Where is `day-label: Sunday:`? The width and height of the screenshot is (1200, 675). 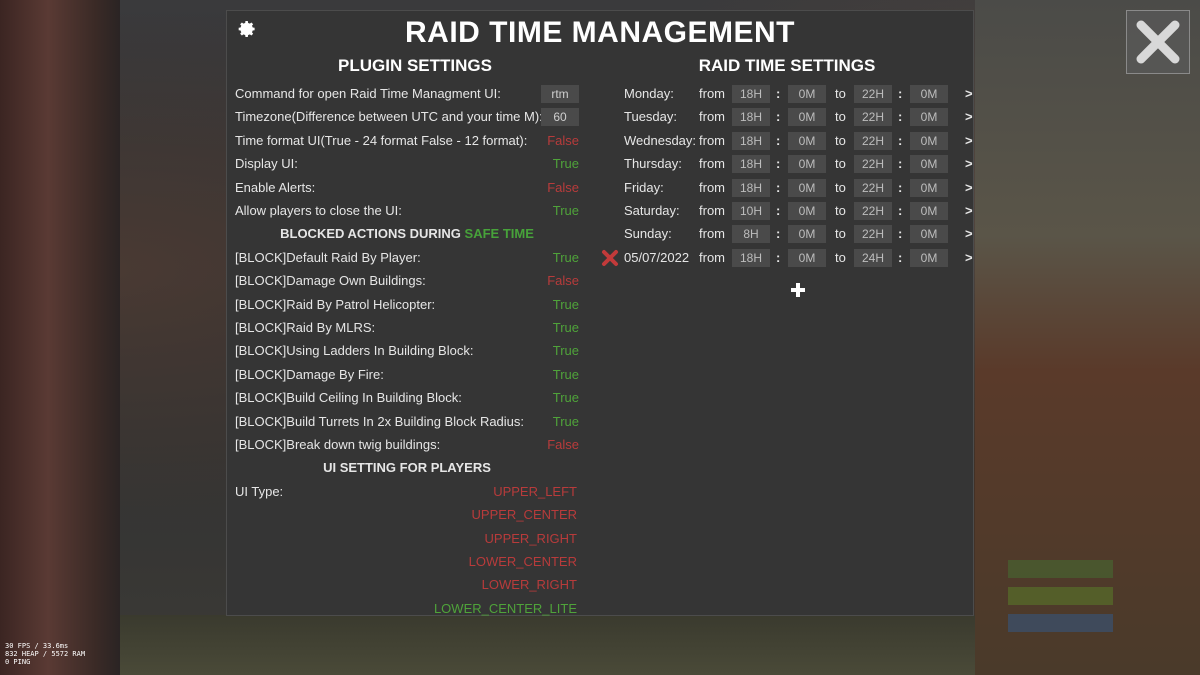 day-label: Sunday: is located at coordinates (648, 234).